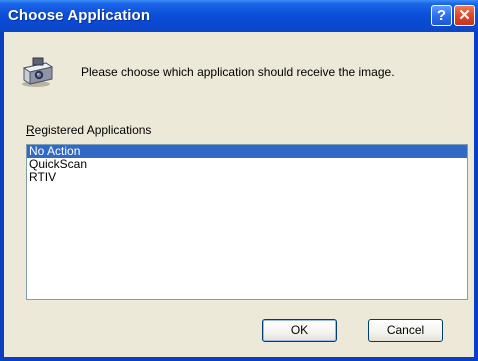  I want to click on title-bar: Choose Application ? ✕, so click(239, 16).